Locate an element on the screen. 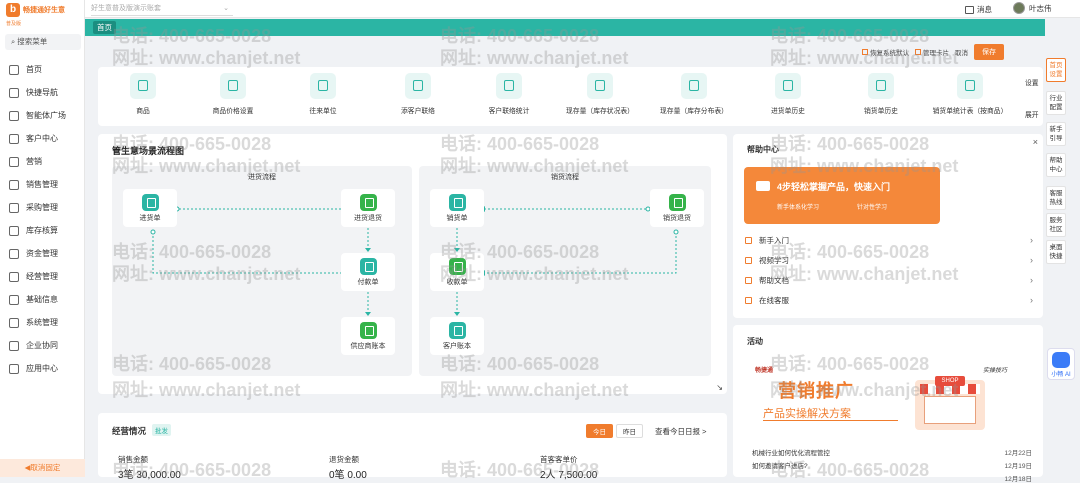  tab-home: 首页 is located at coordinates (104, 27).